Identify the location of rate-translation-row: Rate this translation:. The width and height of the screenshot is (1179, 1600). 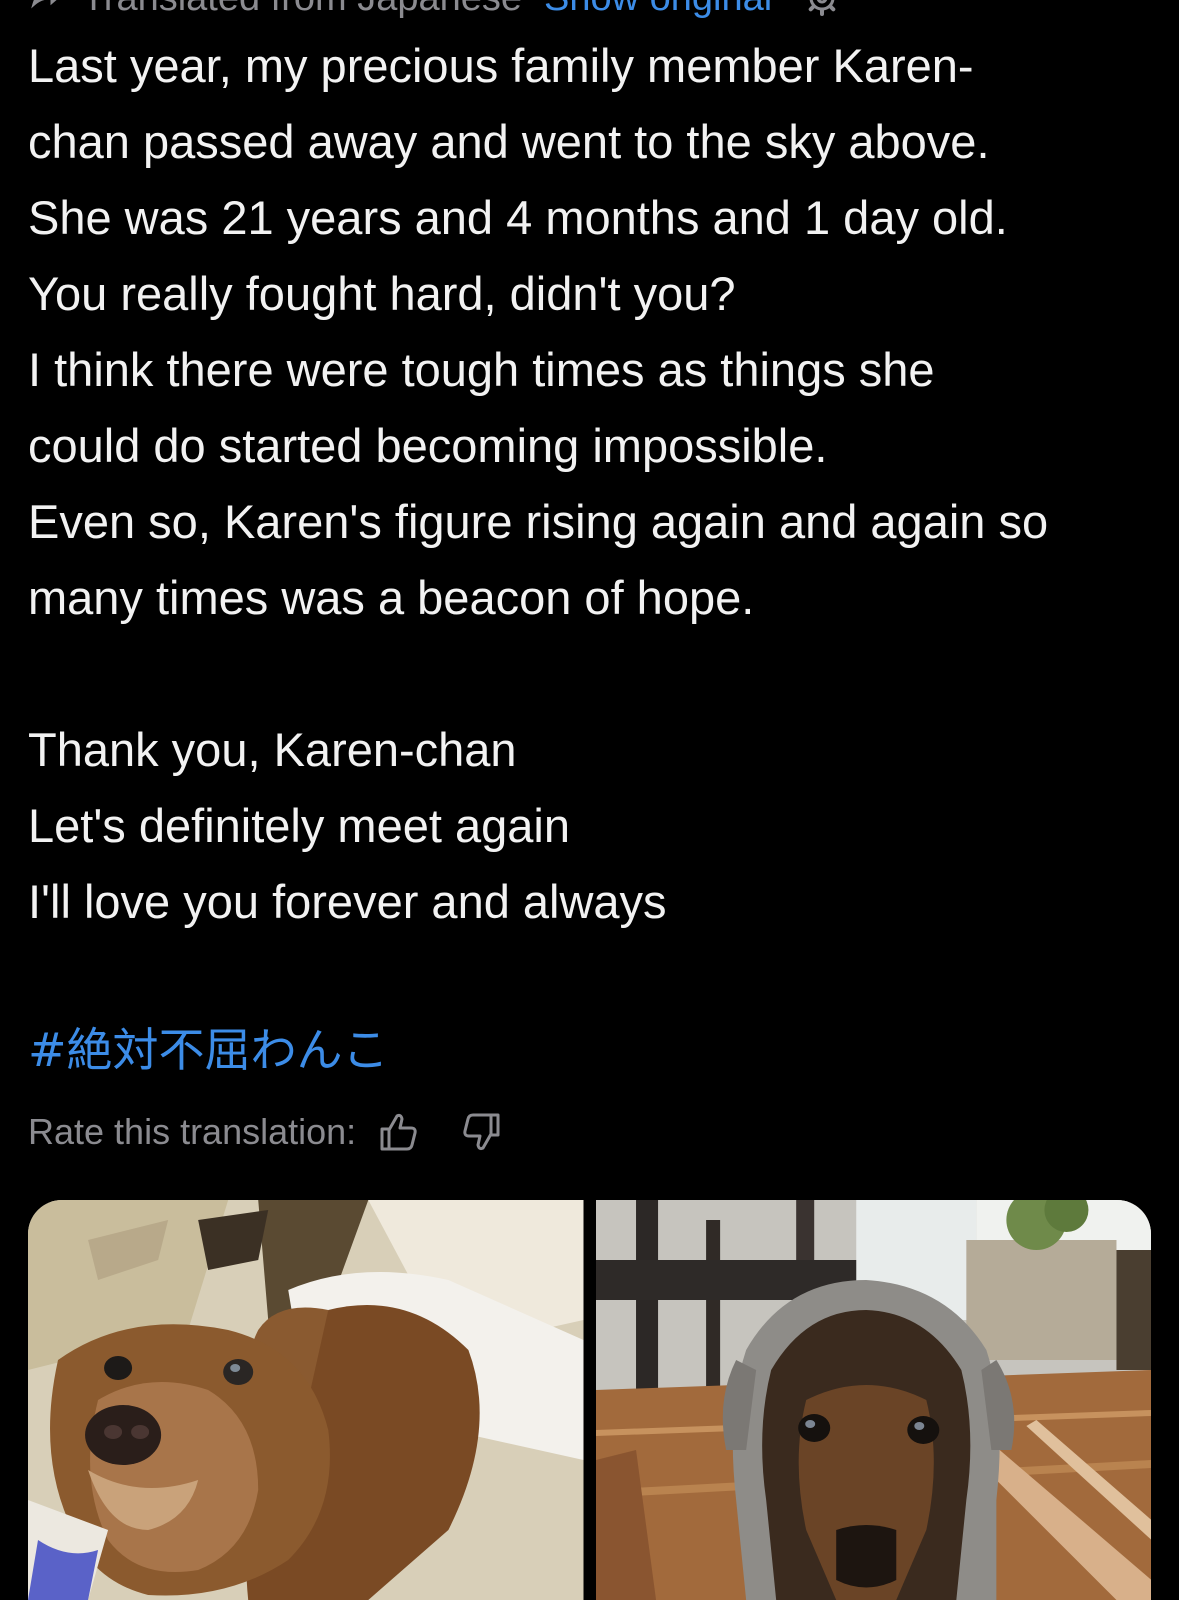
(266, 1132).